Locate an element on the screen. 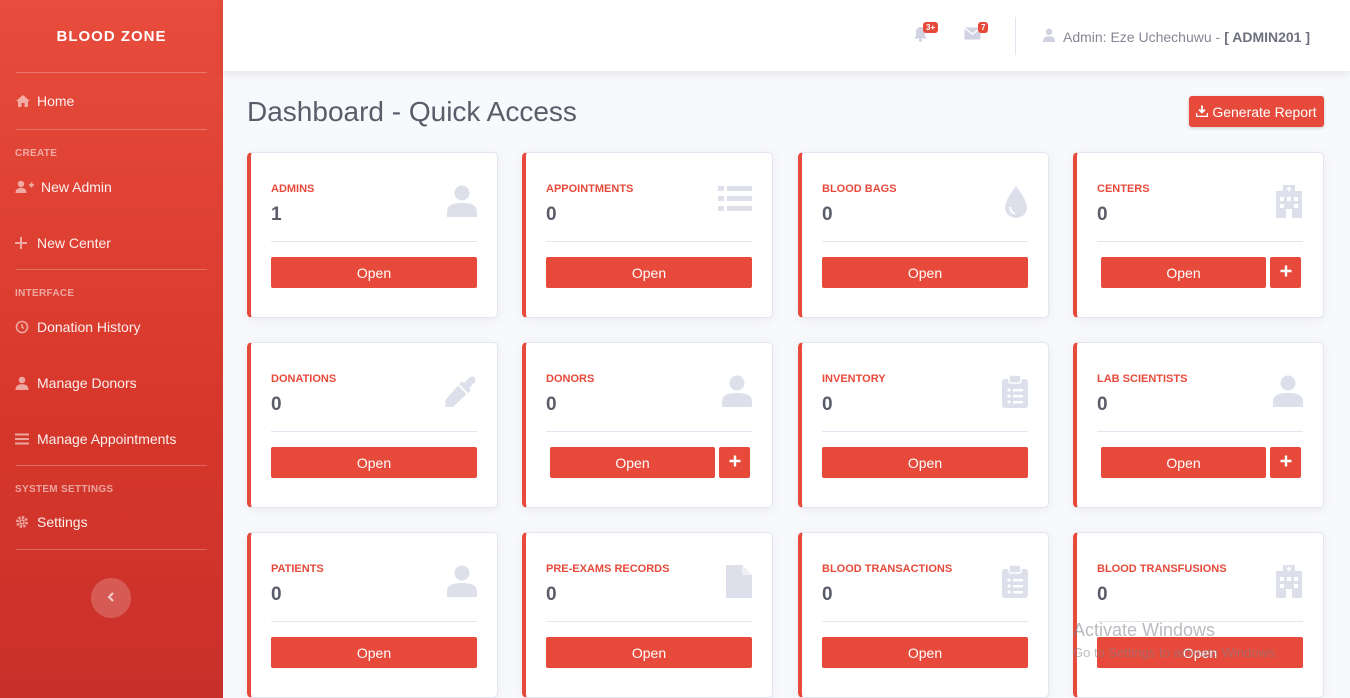  sidebar-item-manage-appointments: Manage Appointments is located at coordinates (111, 439).